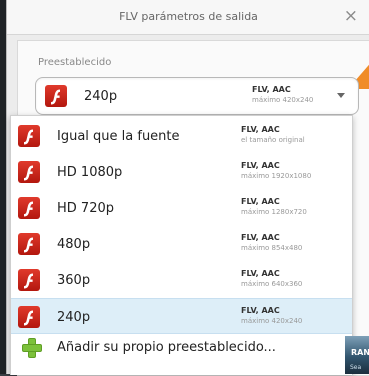 Image resolution: width=369 pixels, height=376 pixels. Describe the element at coordinates (283, 100) in the screenshot. I see `selected-preset-detail: máximo 420x240` at that location.